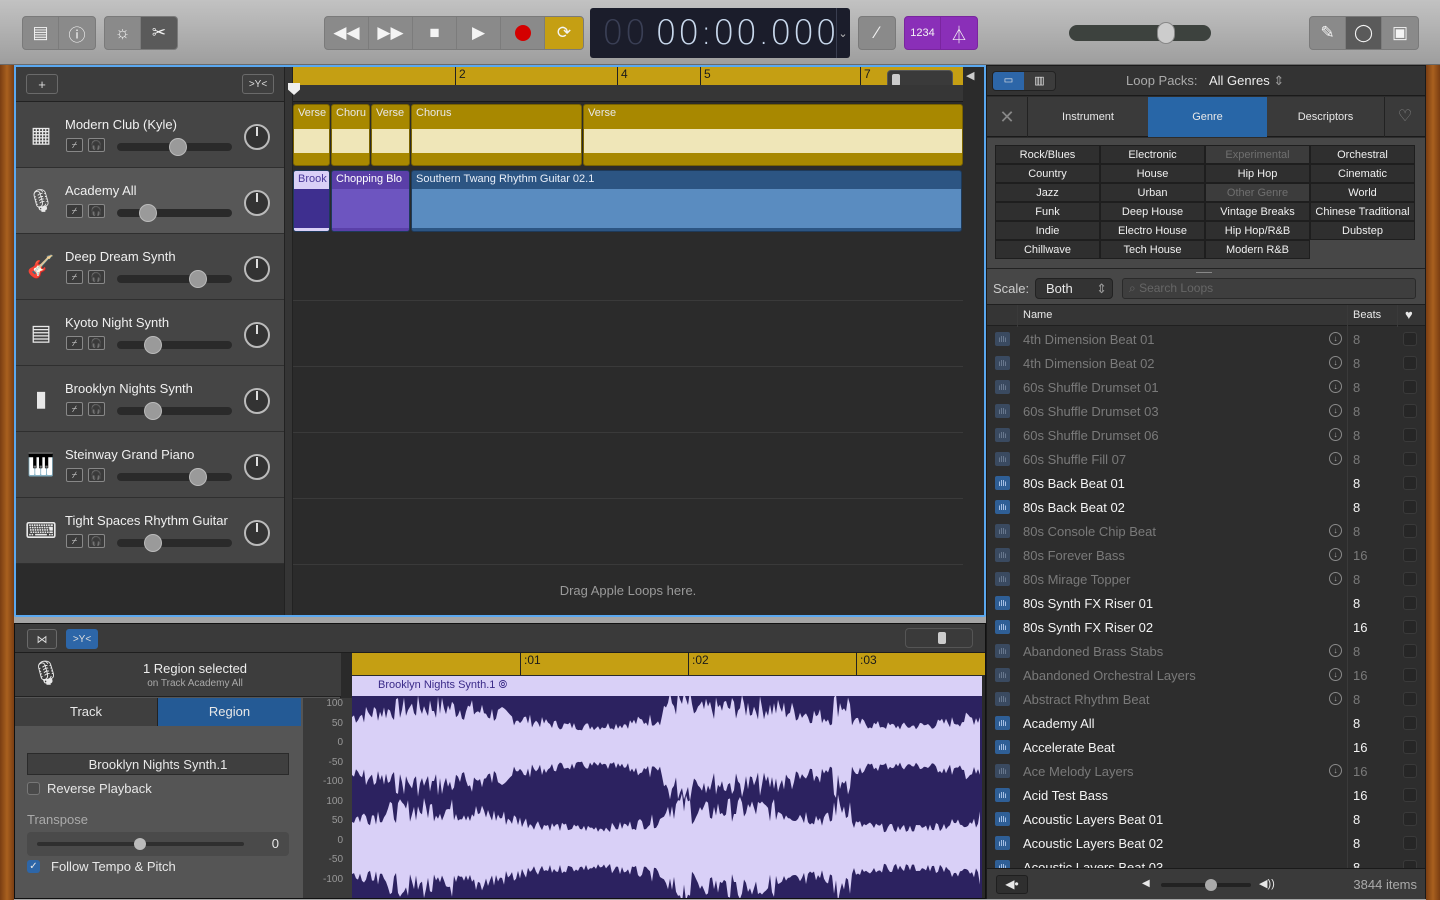 The width and height of the screenshot is (1440, 900). Describe the element at coordinates (150, 201) in the screenshot. I see `track-header: 🎙 Academy All ⌿ 🎧` at that location.